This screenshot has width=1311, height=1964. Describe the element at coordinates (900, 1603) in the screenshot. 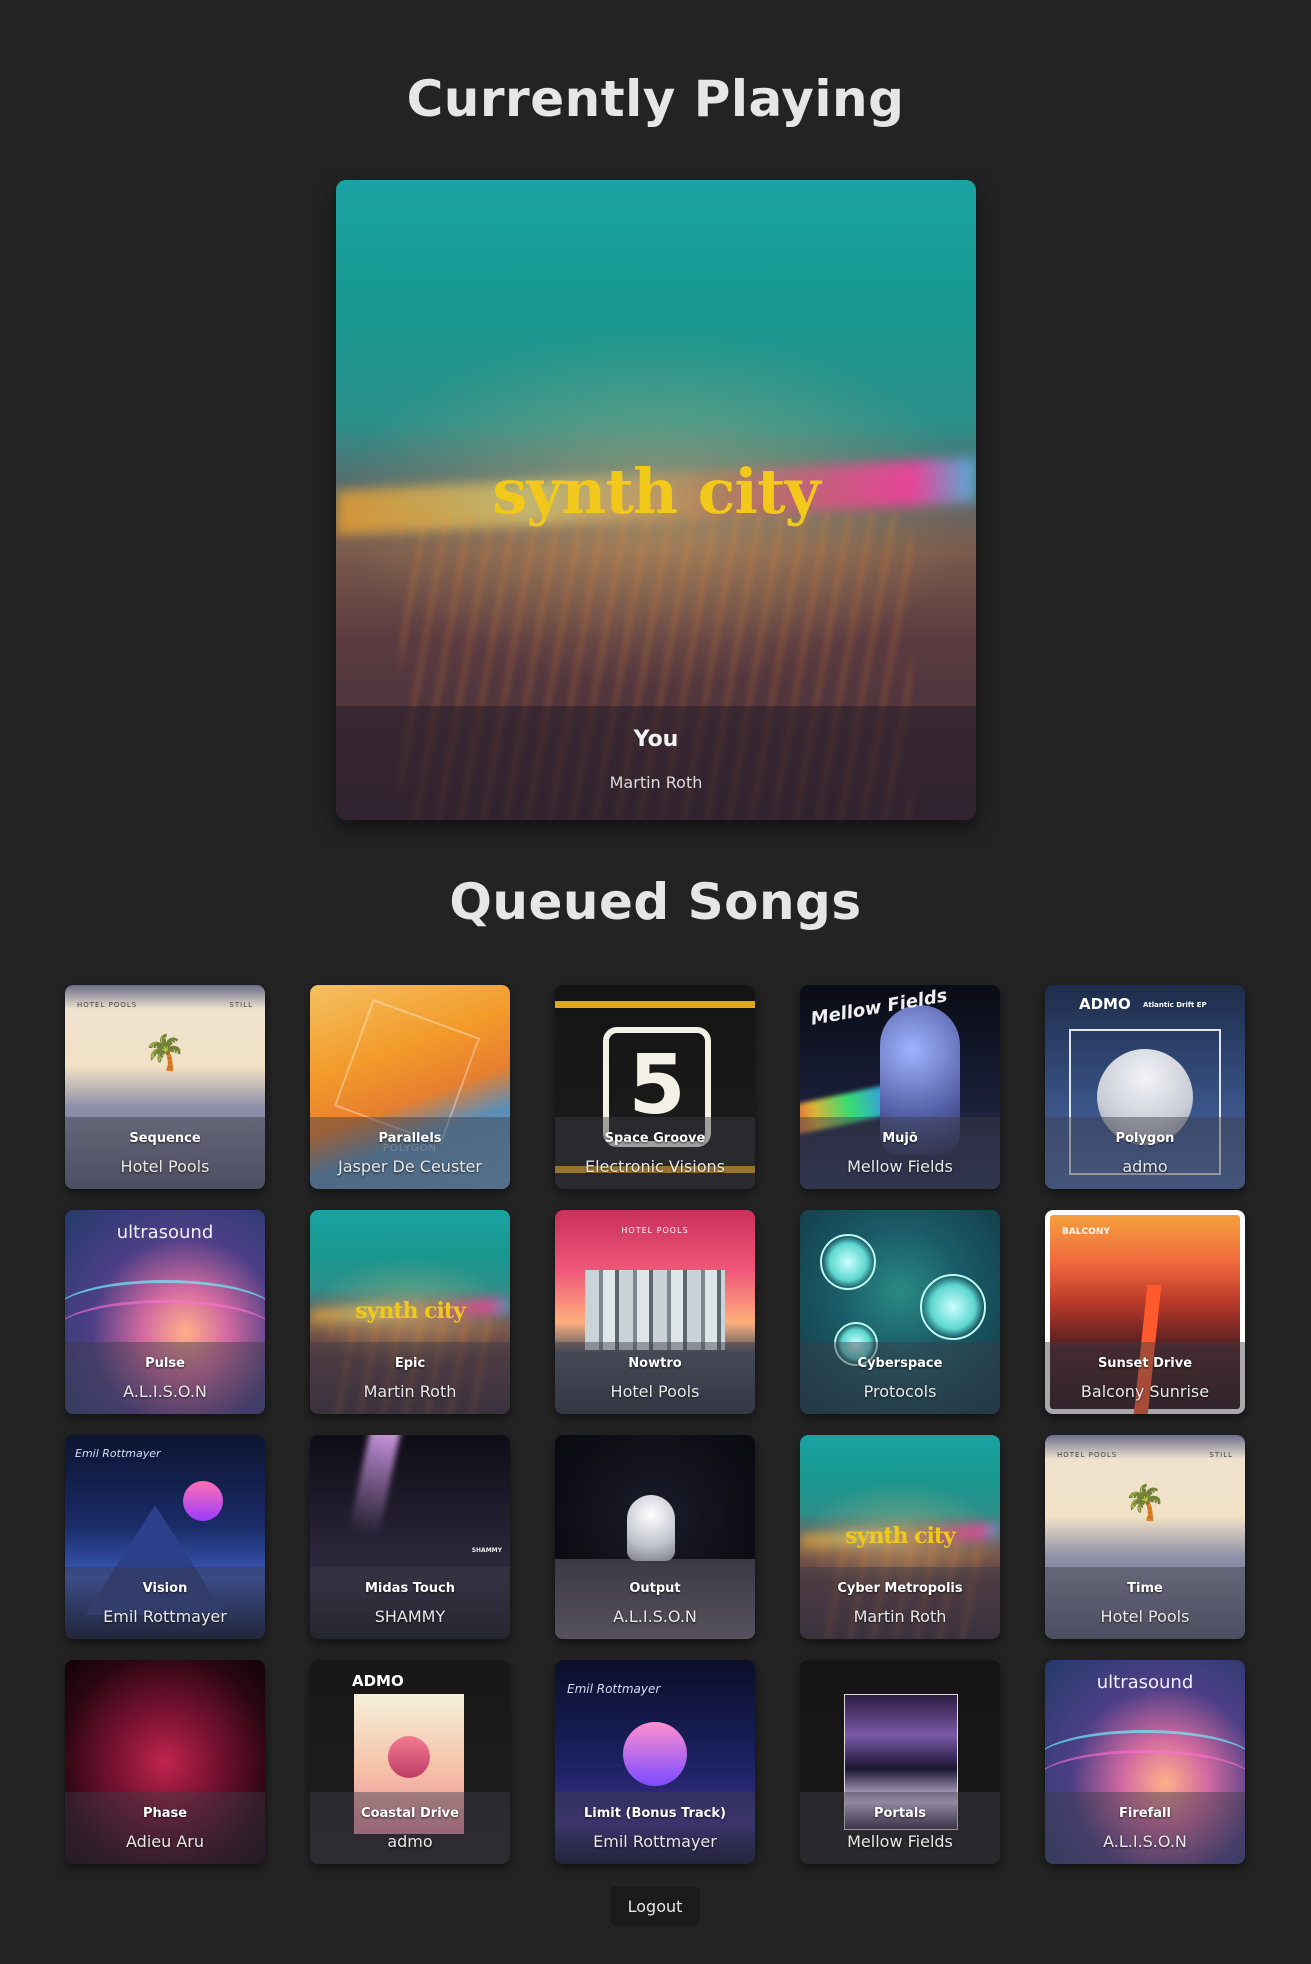

I see `queue-tile-caption: Cyber Metropolis Martin Roth` at that location.